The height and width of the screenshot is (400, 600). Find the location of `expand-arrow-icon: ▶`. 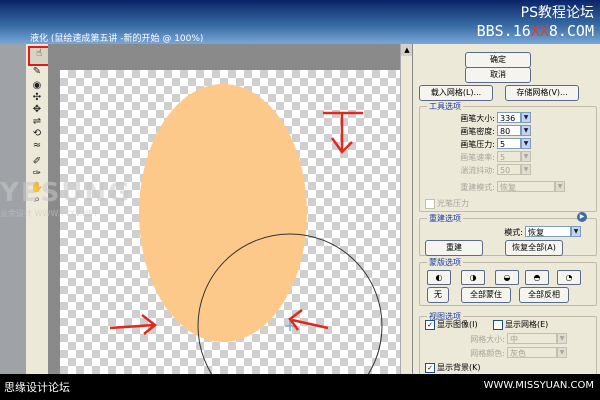

expand-arrow-icon: ▶ is located at coordinates (582, 217).